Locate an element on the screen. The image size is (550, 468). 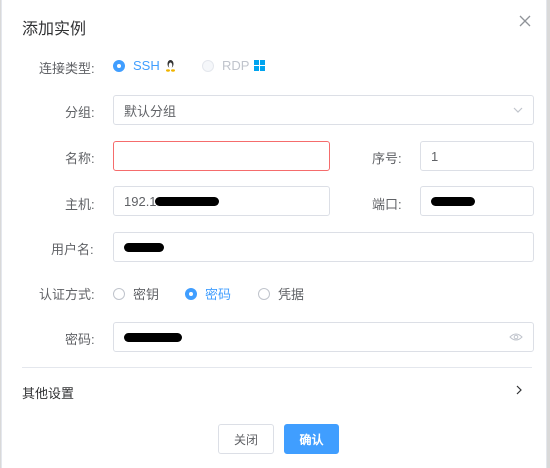
radio-ssh: SSH is located at coordinates (144, 65).